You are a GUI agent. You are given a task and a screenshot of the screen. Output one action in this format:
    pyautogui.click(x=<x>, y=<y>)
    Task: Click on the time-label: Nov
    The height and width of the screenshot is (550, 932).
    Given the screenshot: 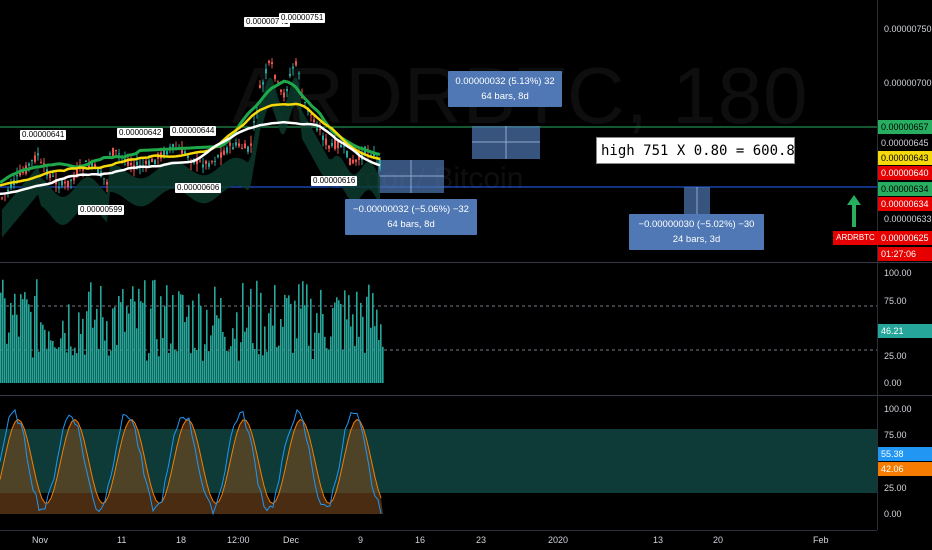 What is the action you would take?
    pyautogui.click(x=40, y=540)
    